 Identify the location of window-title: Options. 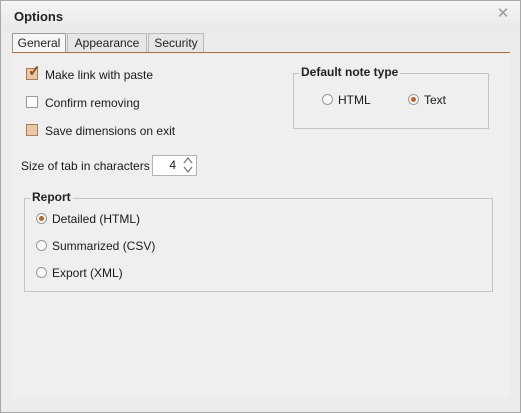
(39, 16).